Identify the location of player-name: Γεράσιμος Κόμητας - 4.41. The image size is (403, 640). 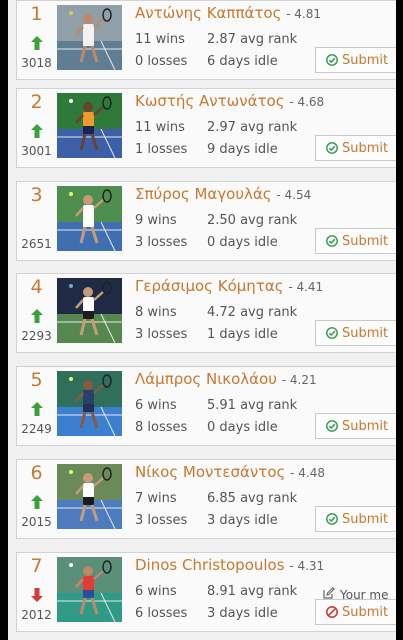
(229, 286).